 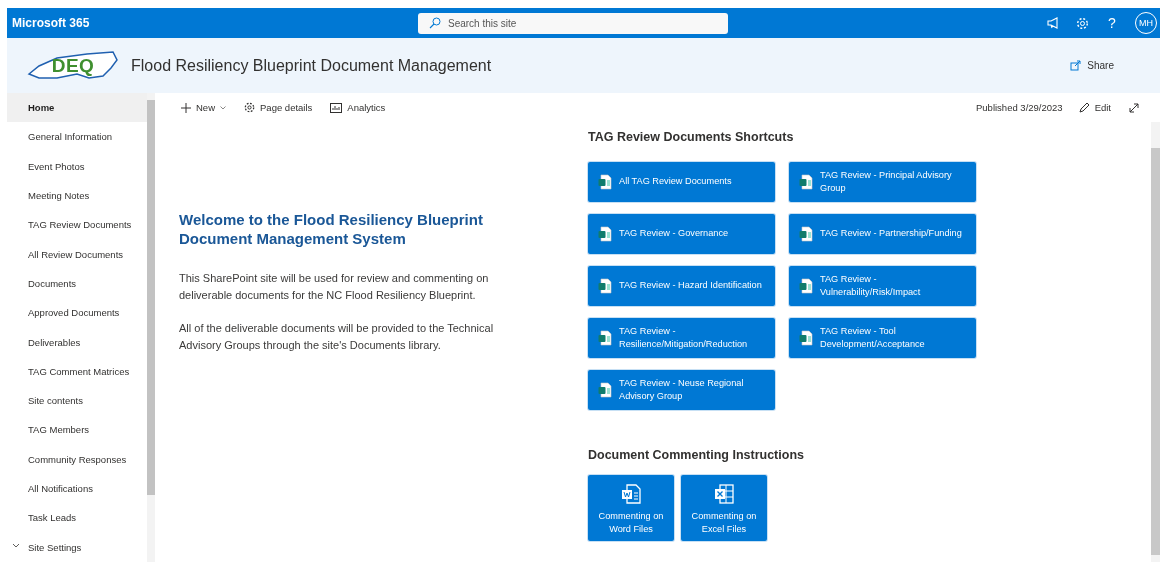 I want to click on published-date: Published 3/29/2023, so click(x=1019, y=107).